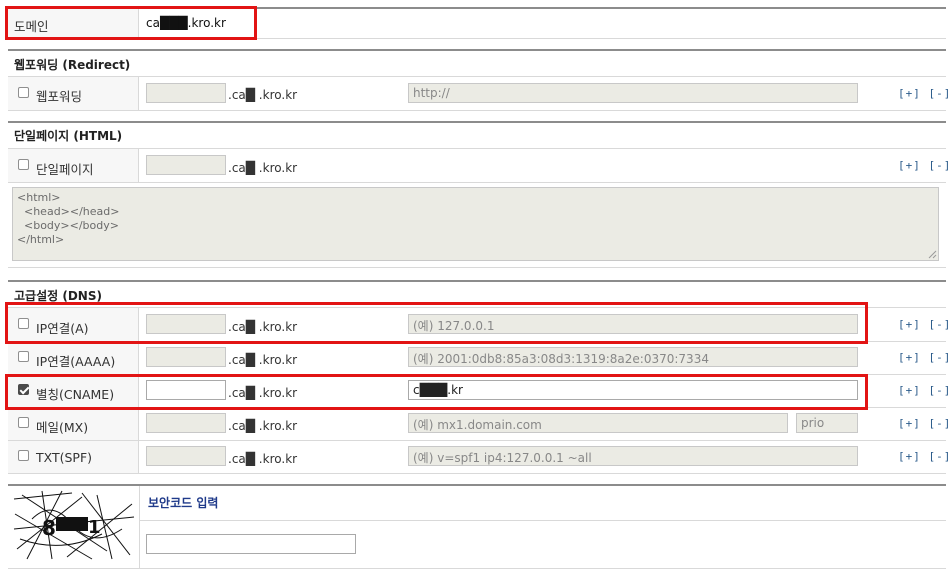 The width and height of the screenshot is (952, 570). I want to click on mx-prio-input: prio, so click(827, 423).